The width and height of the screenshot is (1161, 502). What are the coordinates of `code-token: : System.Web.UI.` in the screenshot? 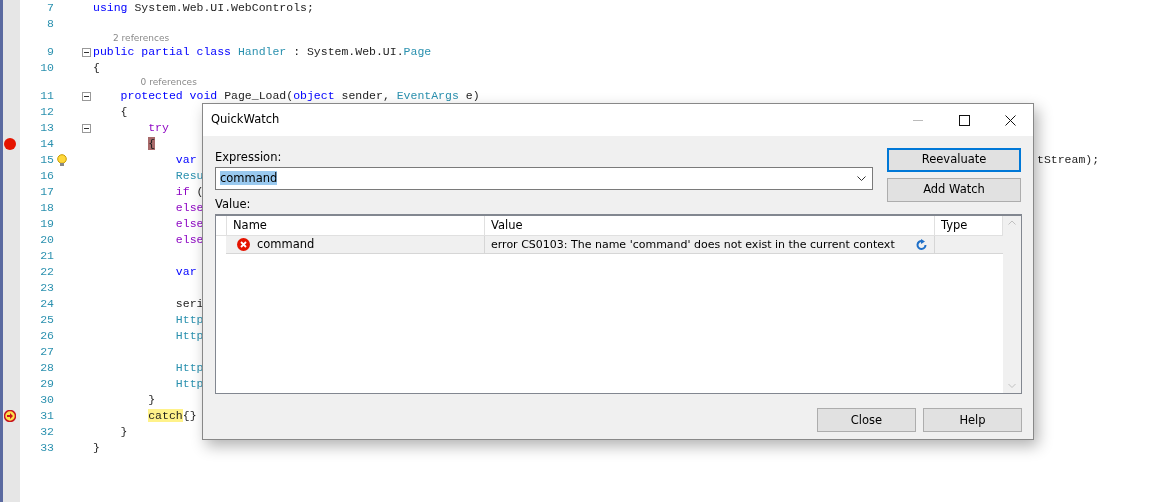 It's located at (348, 51).